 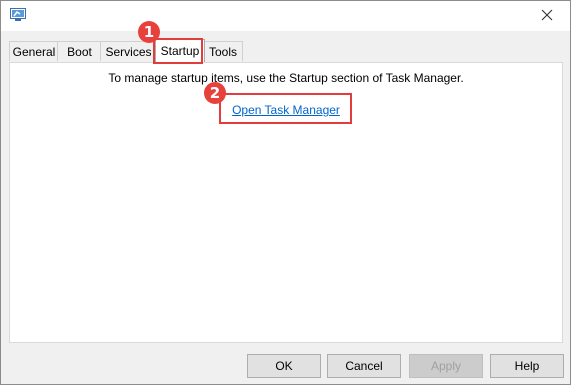 What do you see at coordinates (364, 366) in the screenshot?
I see `cancel-button: Cancel` at bounding box center [364, 366].